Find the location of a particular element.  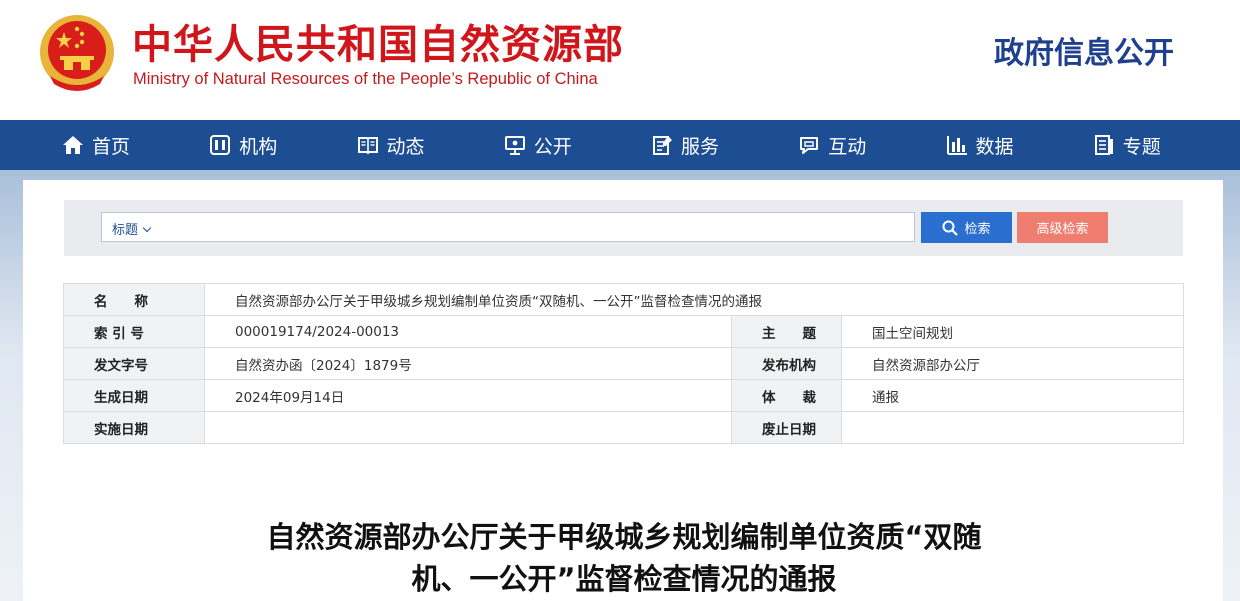

nav-item-home: 首页 is located at coordinates (104, 145).